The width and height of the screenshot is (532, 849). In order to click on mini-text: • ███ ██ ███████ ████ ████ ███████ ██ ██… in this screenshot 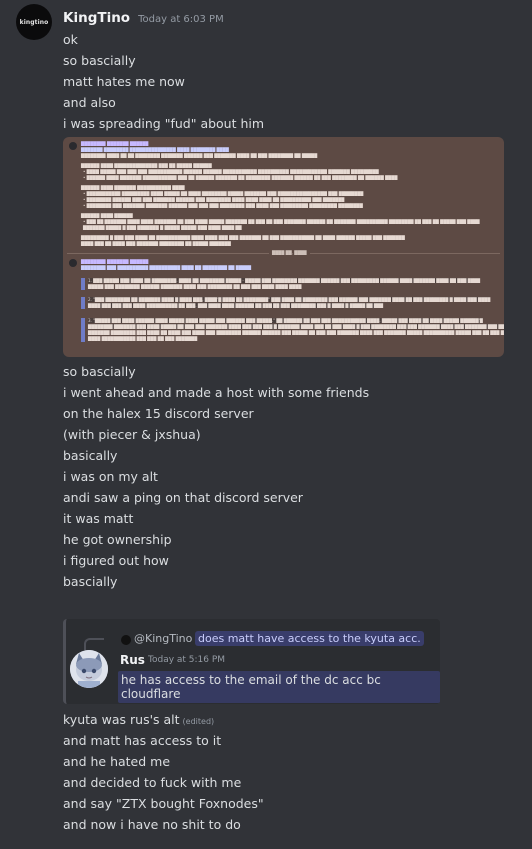, I will do `click(281, 221)`.